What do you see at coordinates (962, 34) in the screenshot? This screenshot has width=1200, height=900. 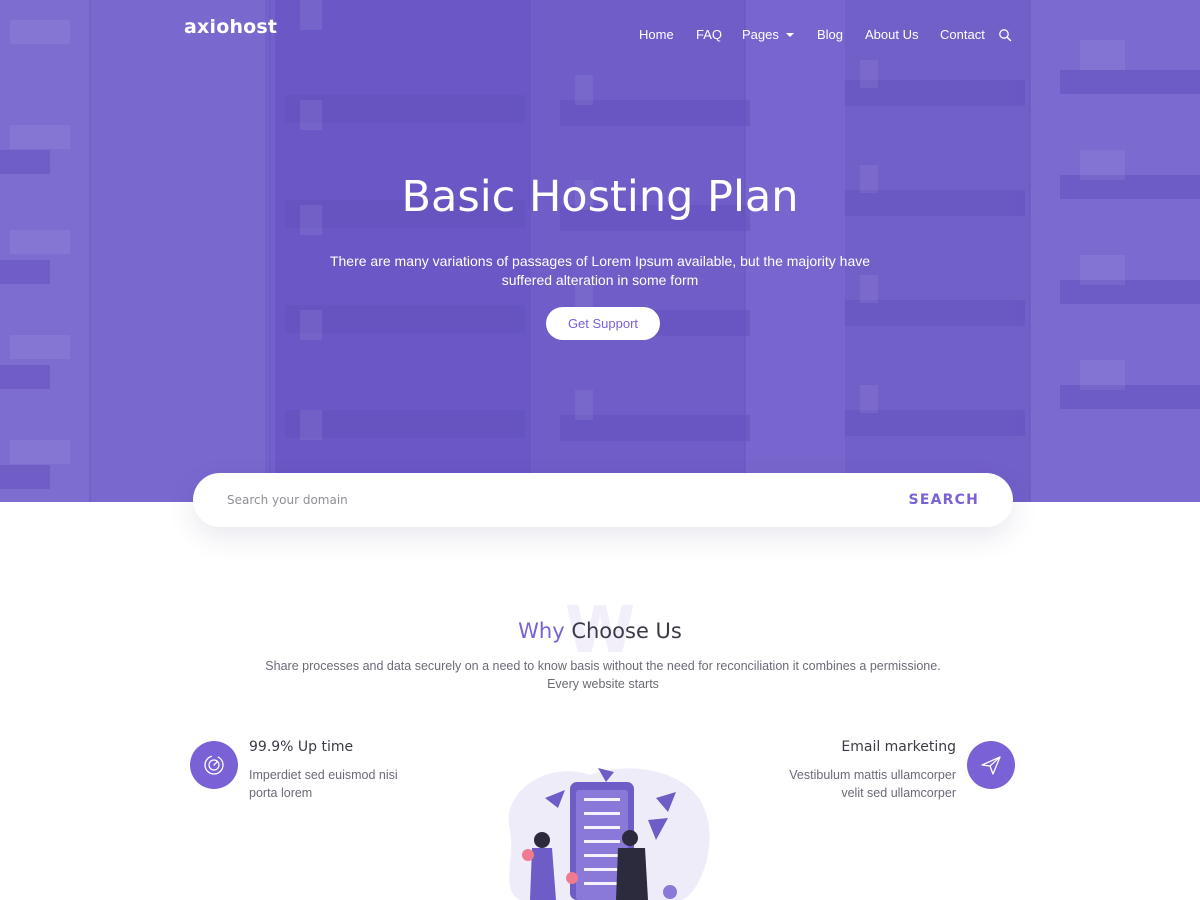 I see `nav-item-contact: Contact` at bounding box center [962, 34].